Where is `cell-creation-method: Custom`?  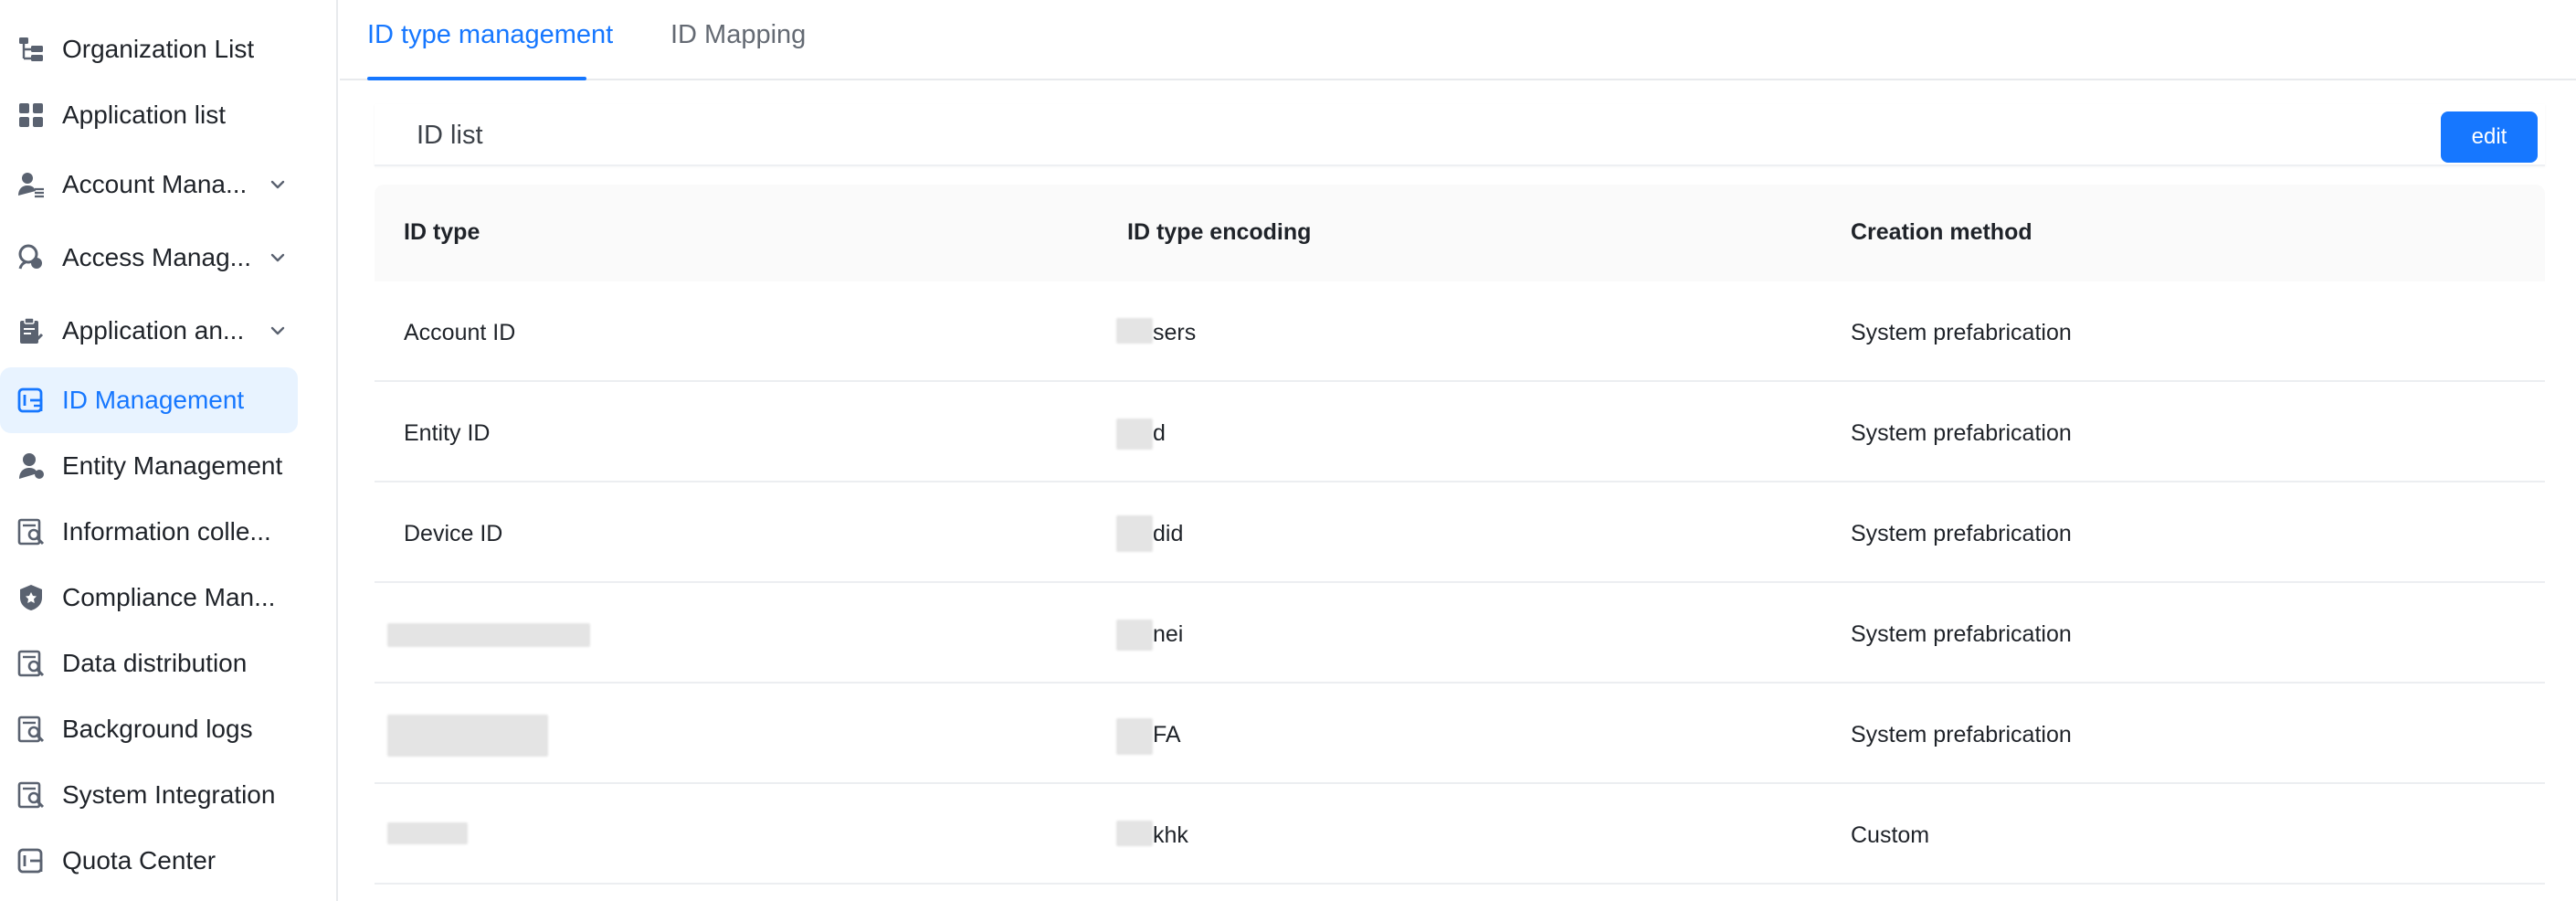 cell-creation-method: Custom is located at coordinates (1890, 835).